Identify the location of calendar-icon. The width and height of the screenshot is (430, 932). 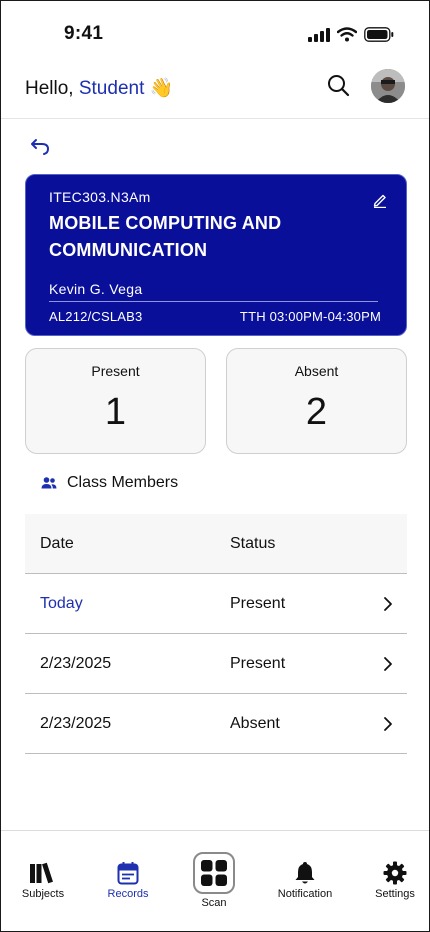
(128, 873).